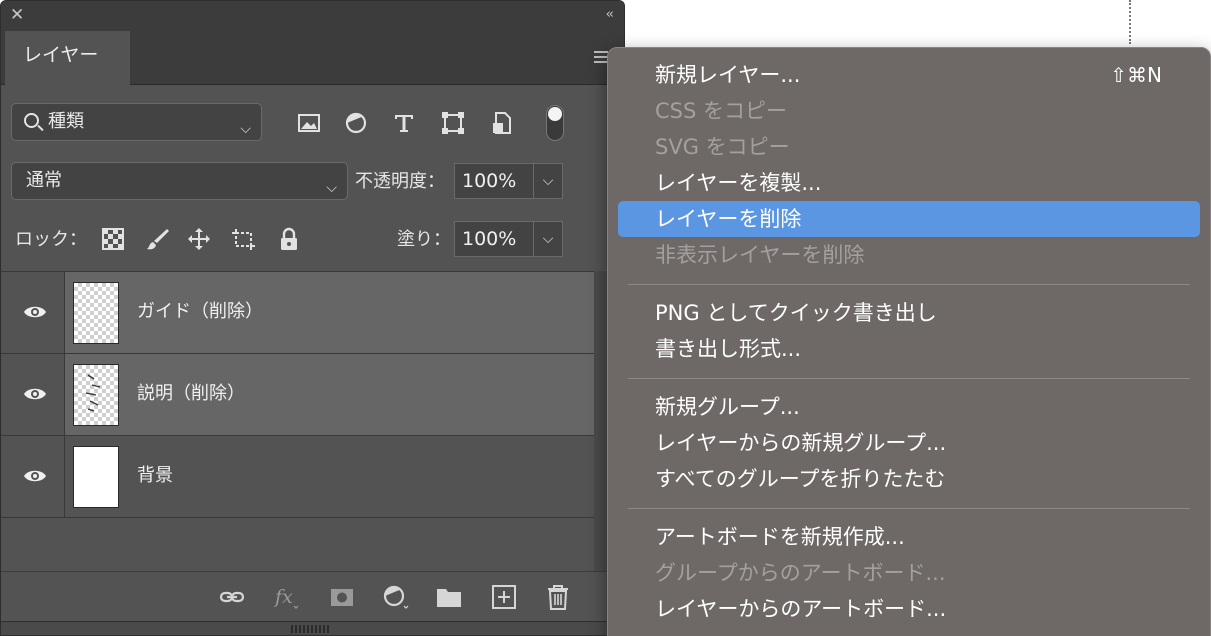 The width and height of the screenshot is (1211, 636). I want to click on blend-row: 通常 ⌵ 不透明度： 100% ⌵, so click(312, 182).